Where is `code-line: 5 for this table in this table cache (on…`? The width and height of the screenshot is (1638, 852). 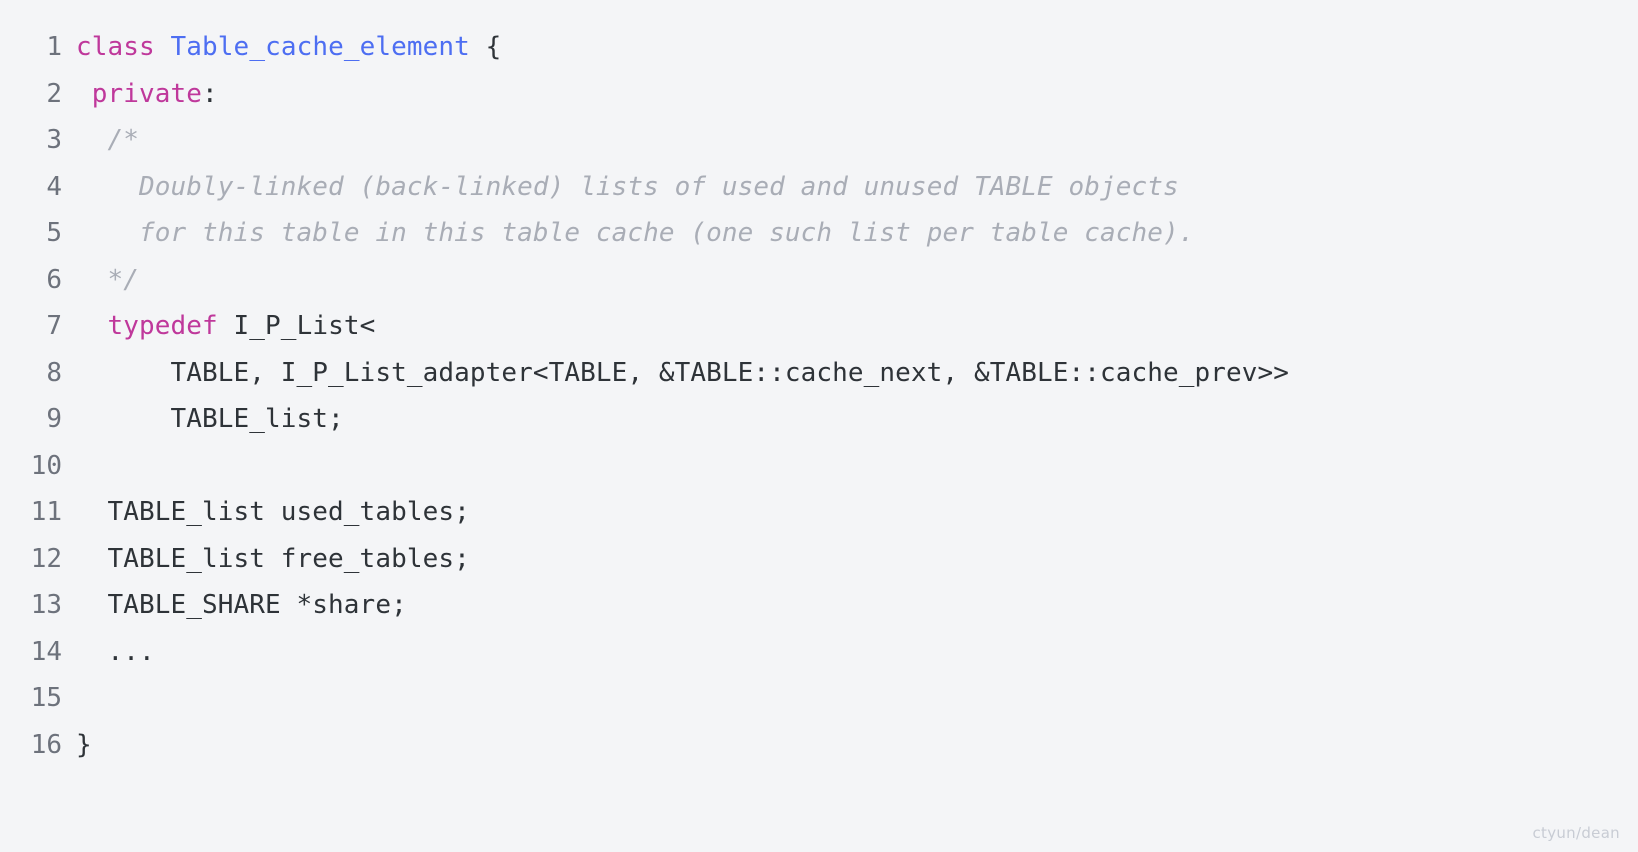
code-line: 5 for this table in this table cache (on… is located at coordinates (819, 233).